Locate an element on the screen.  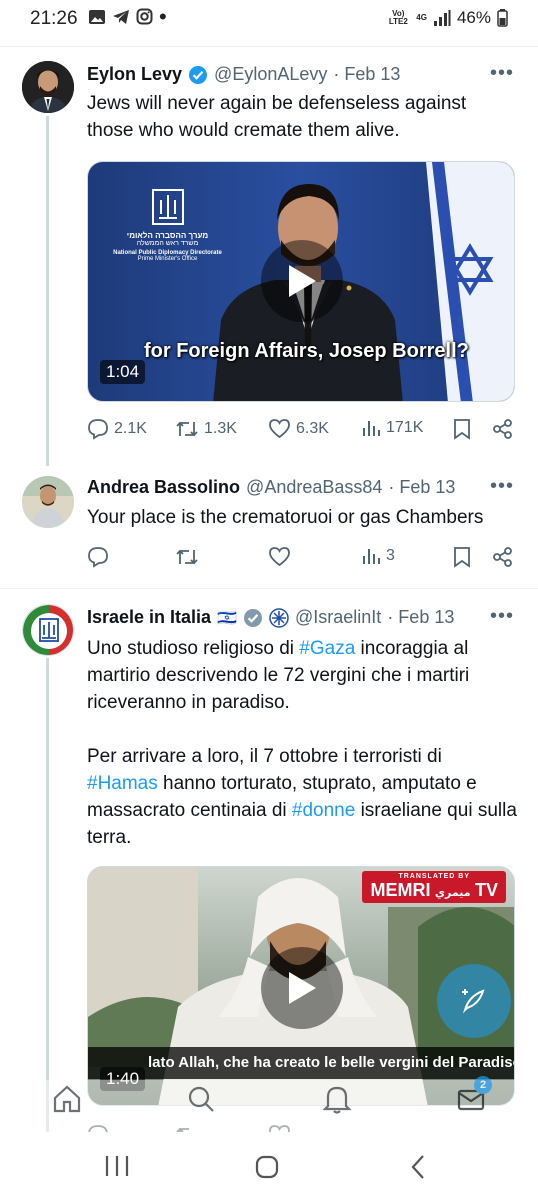
net-type: 4G is located at coordinates (421, 17).